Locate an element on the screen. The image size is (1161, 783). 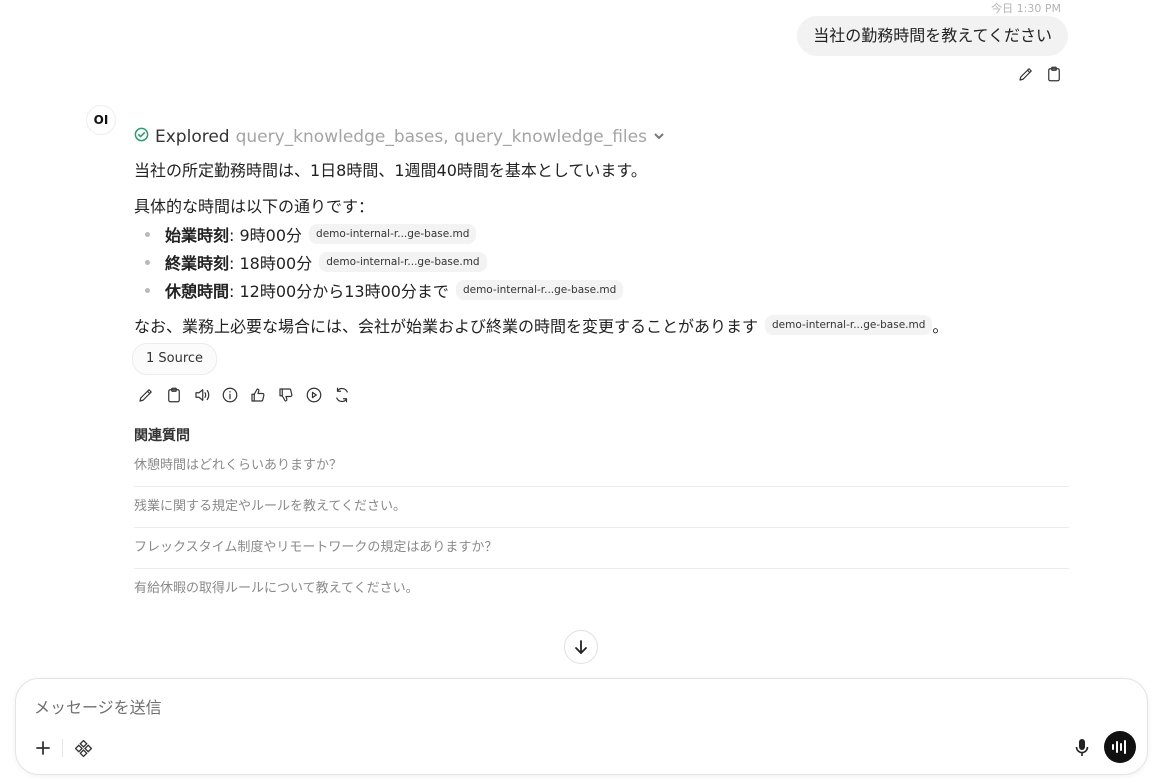
message-composer is located at coordinates (581, 726).